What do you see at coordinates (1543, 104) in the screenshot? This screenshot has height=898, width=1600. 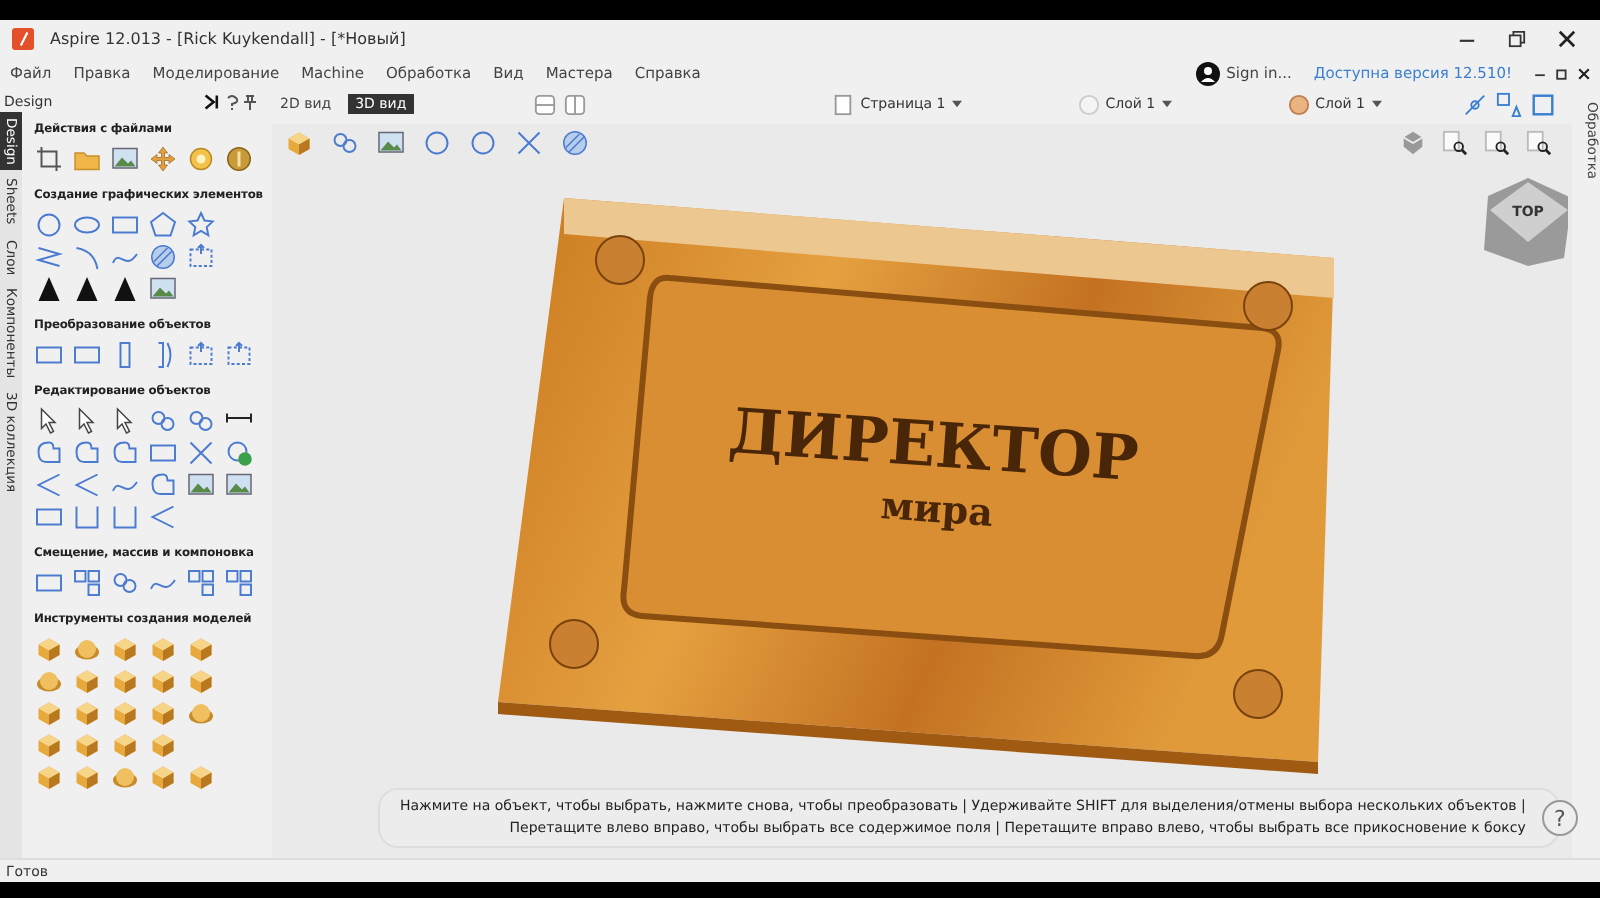 I see `square-icon` at bounding box center [1543, 104].